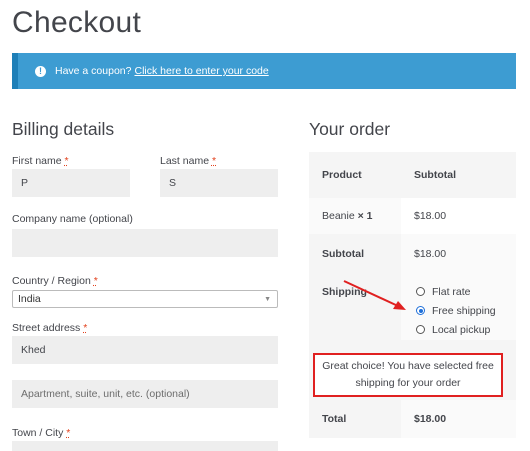  I want to click on company-input, so click(145, 243).